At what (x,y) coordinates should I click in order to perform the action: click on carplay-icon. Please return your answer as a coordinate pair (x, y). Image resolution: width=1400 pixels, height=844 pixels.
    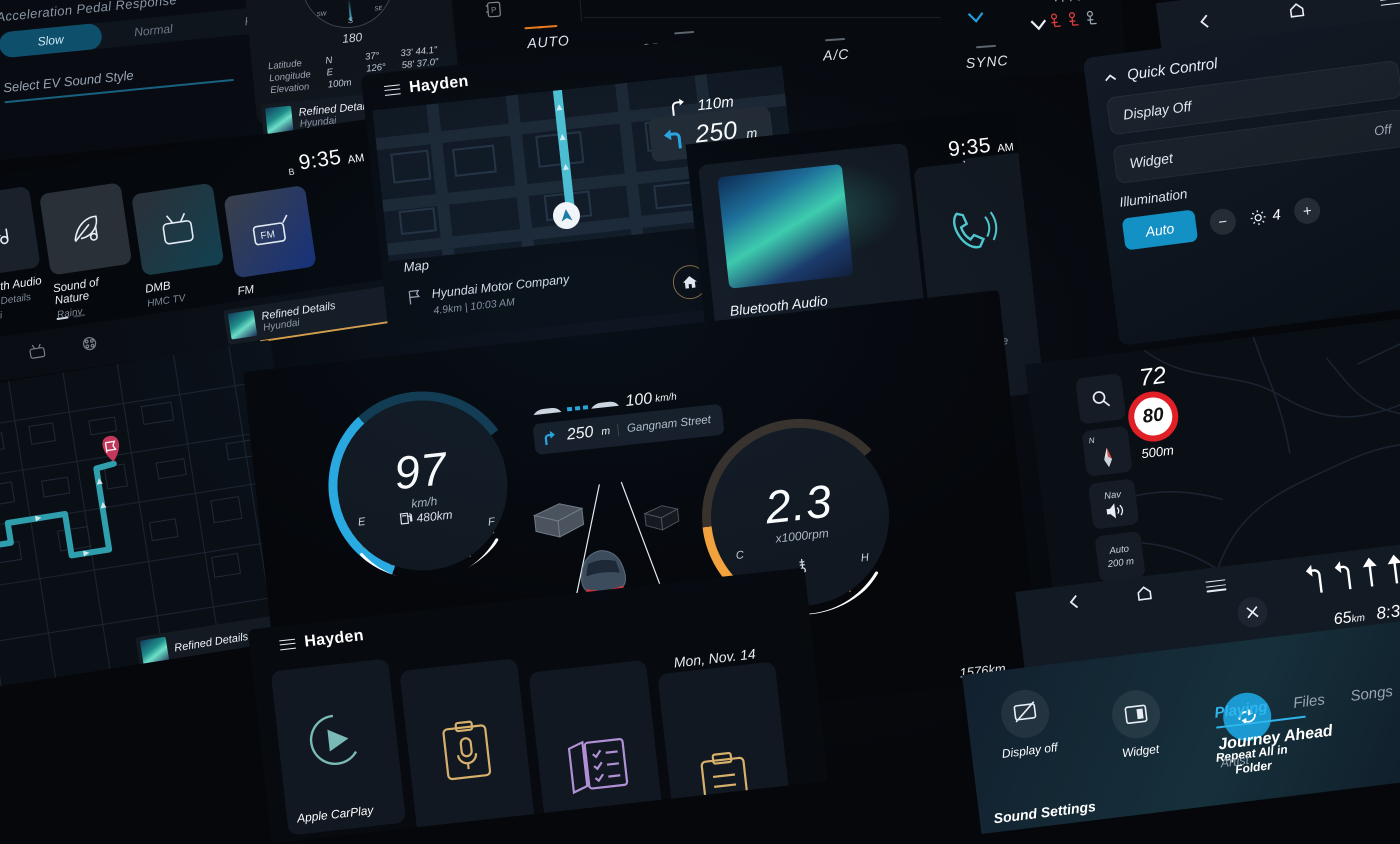
    Looking at the image, I should click on (335, 740).